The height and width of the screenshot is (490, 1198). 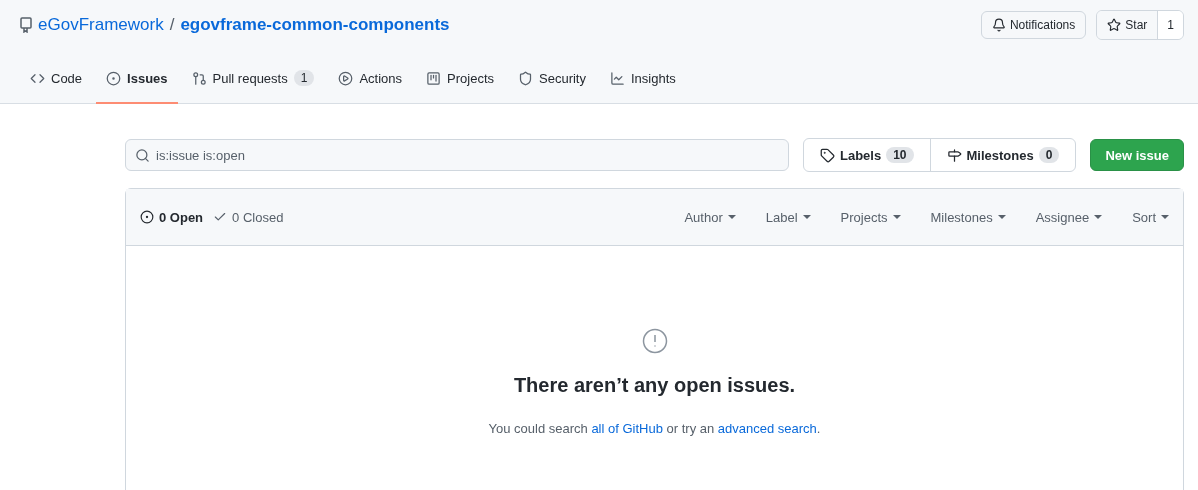 What do you see at coordinates (457, 155) in the screenshot?
I see `search-field: is:issue is:open` at bounding box center [457, 155].